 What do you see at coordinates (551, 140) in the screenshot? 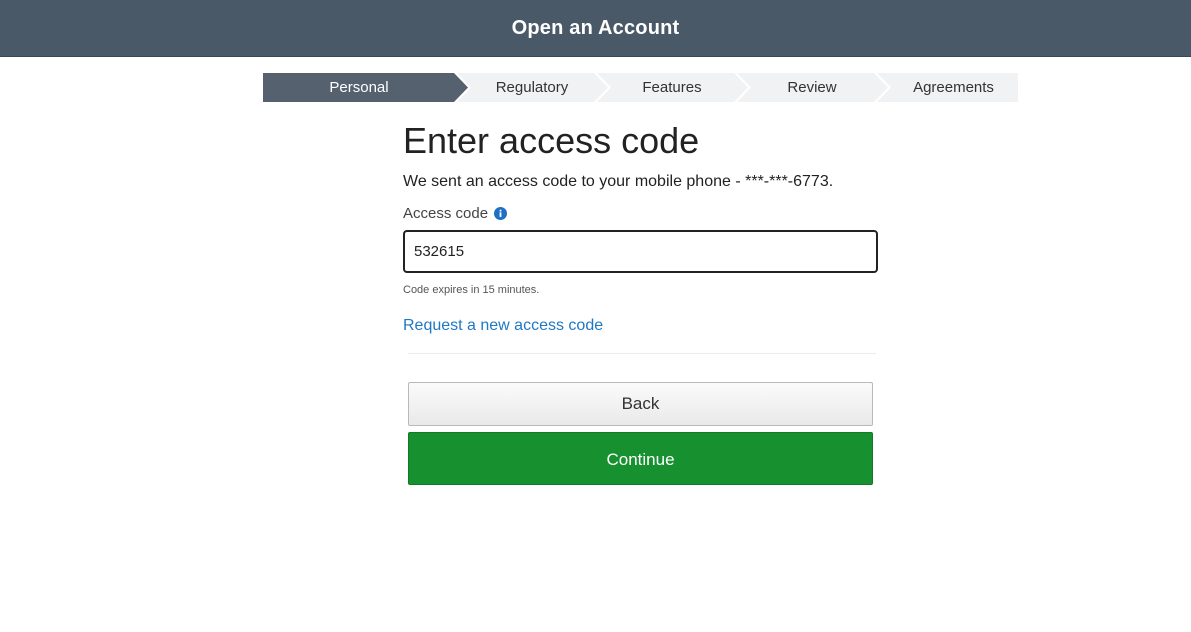
I see `page-title: Enter access code` at bounding box center [551, 140].